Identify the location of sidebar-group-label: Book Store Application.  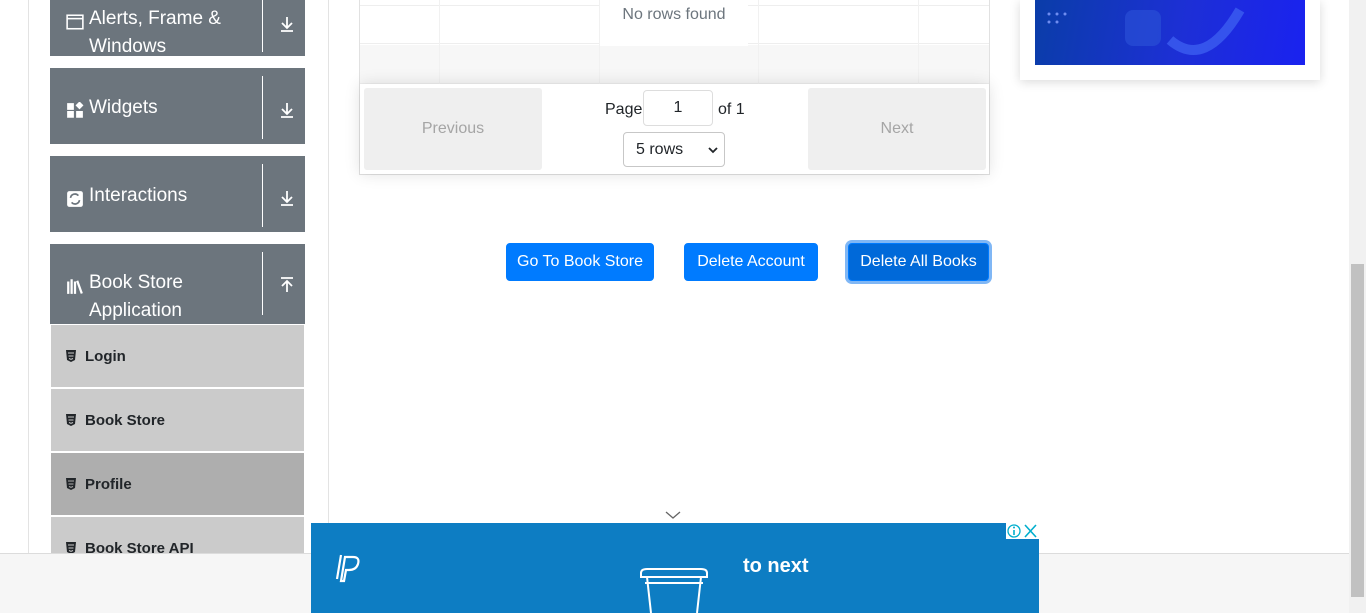
(136, 297).